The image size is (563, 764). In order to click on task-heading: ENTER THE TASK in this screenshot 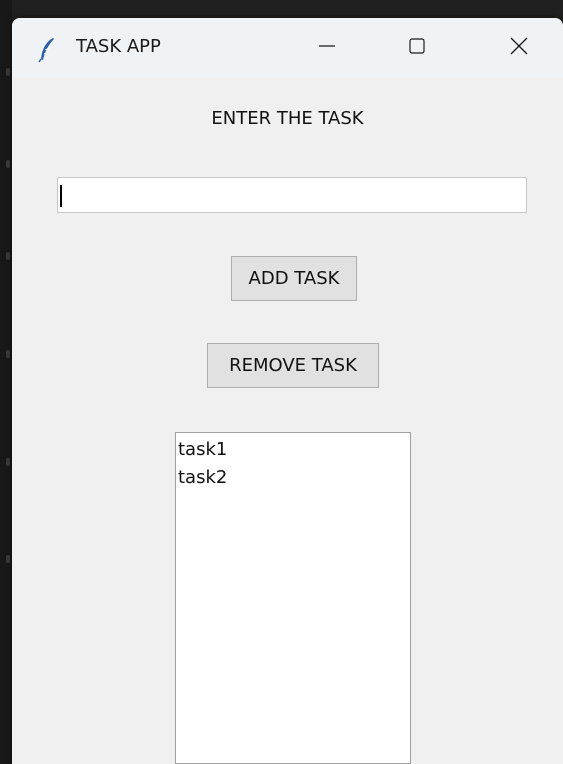, I will do `click(287, 118)`.